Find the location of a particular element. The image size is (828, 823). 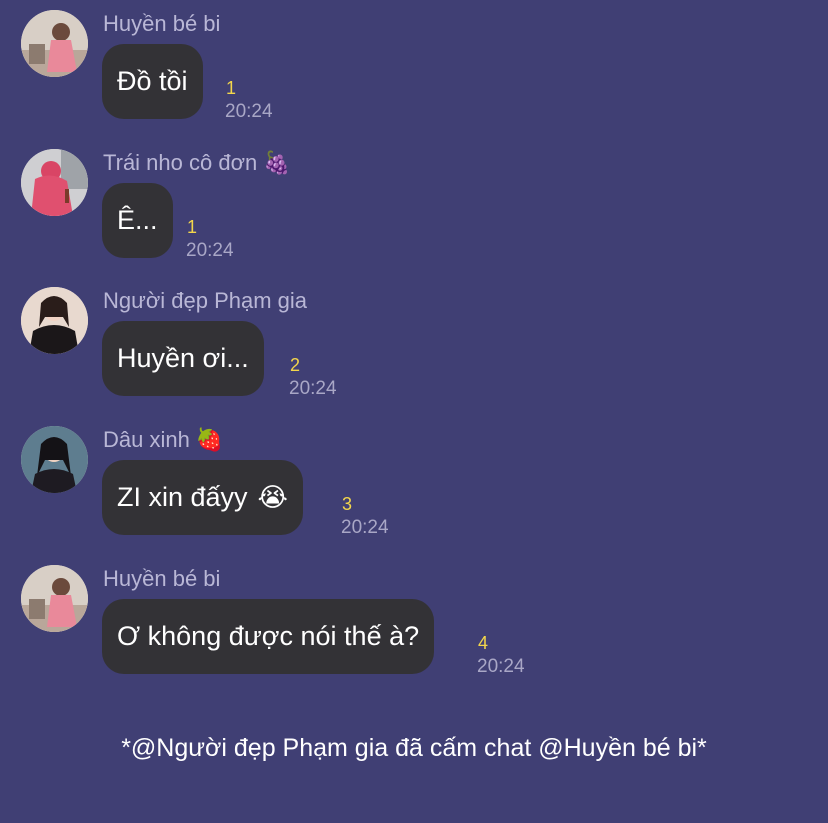

sender-emoji: 🍓 is located at coordinates (209, 439).